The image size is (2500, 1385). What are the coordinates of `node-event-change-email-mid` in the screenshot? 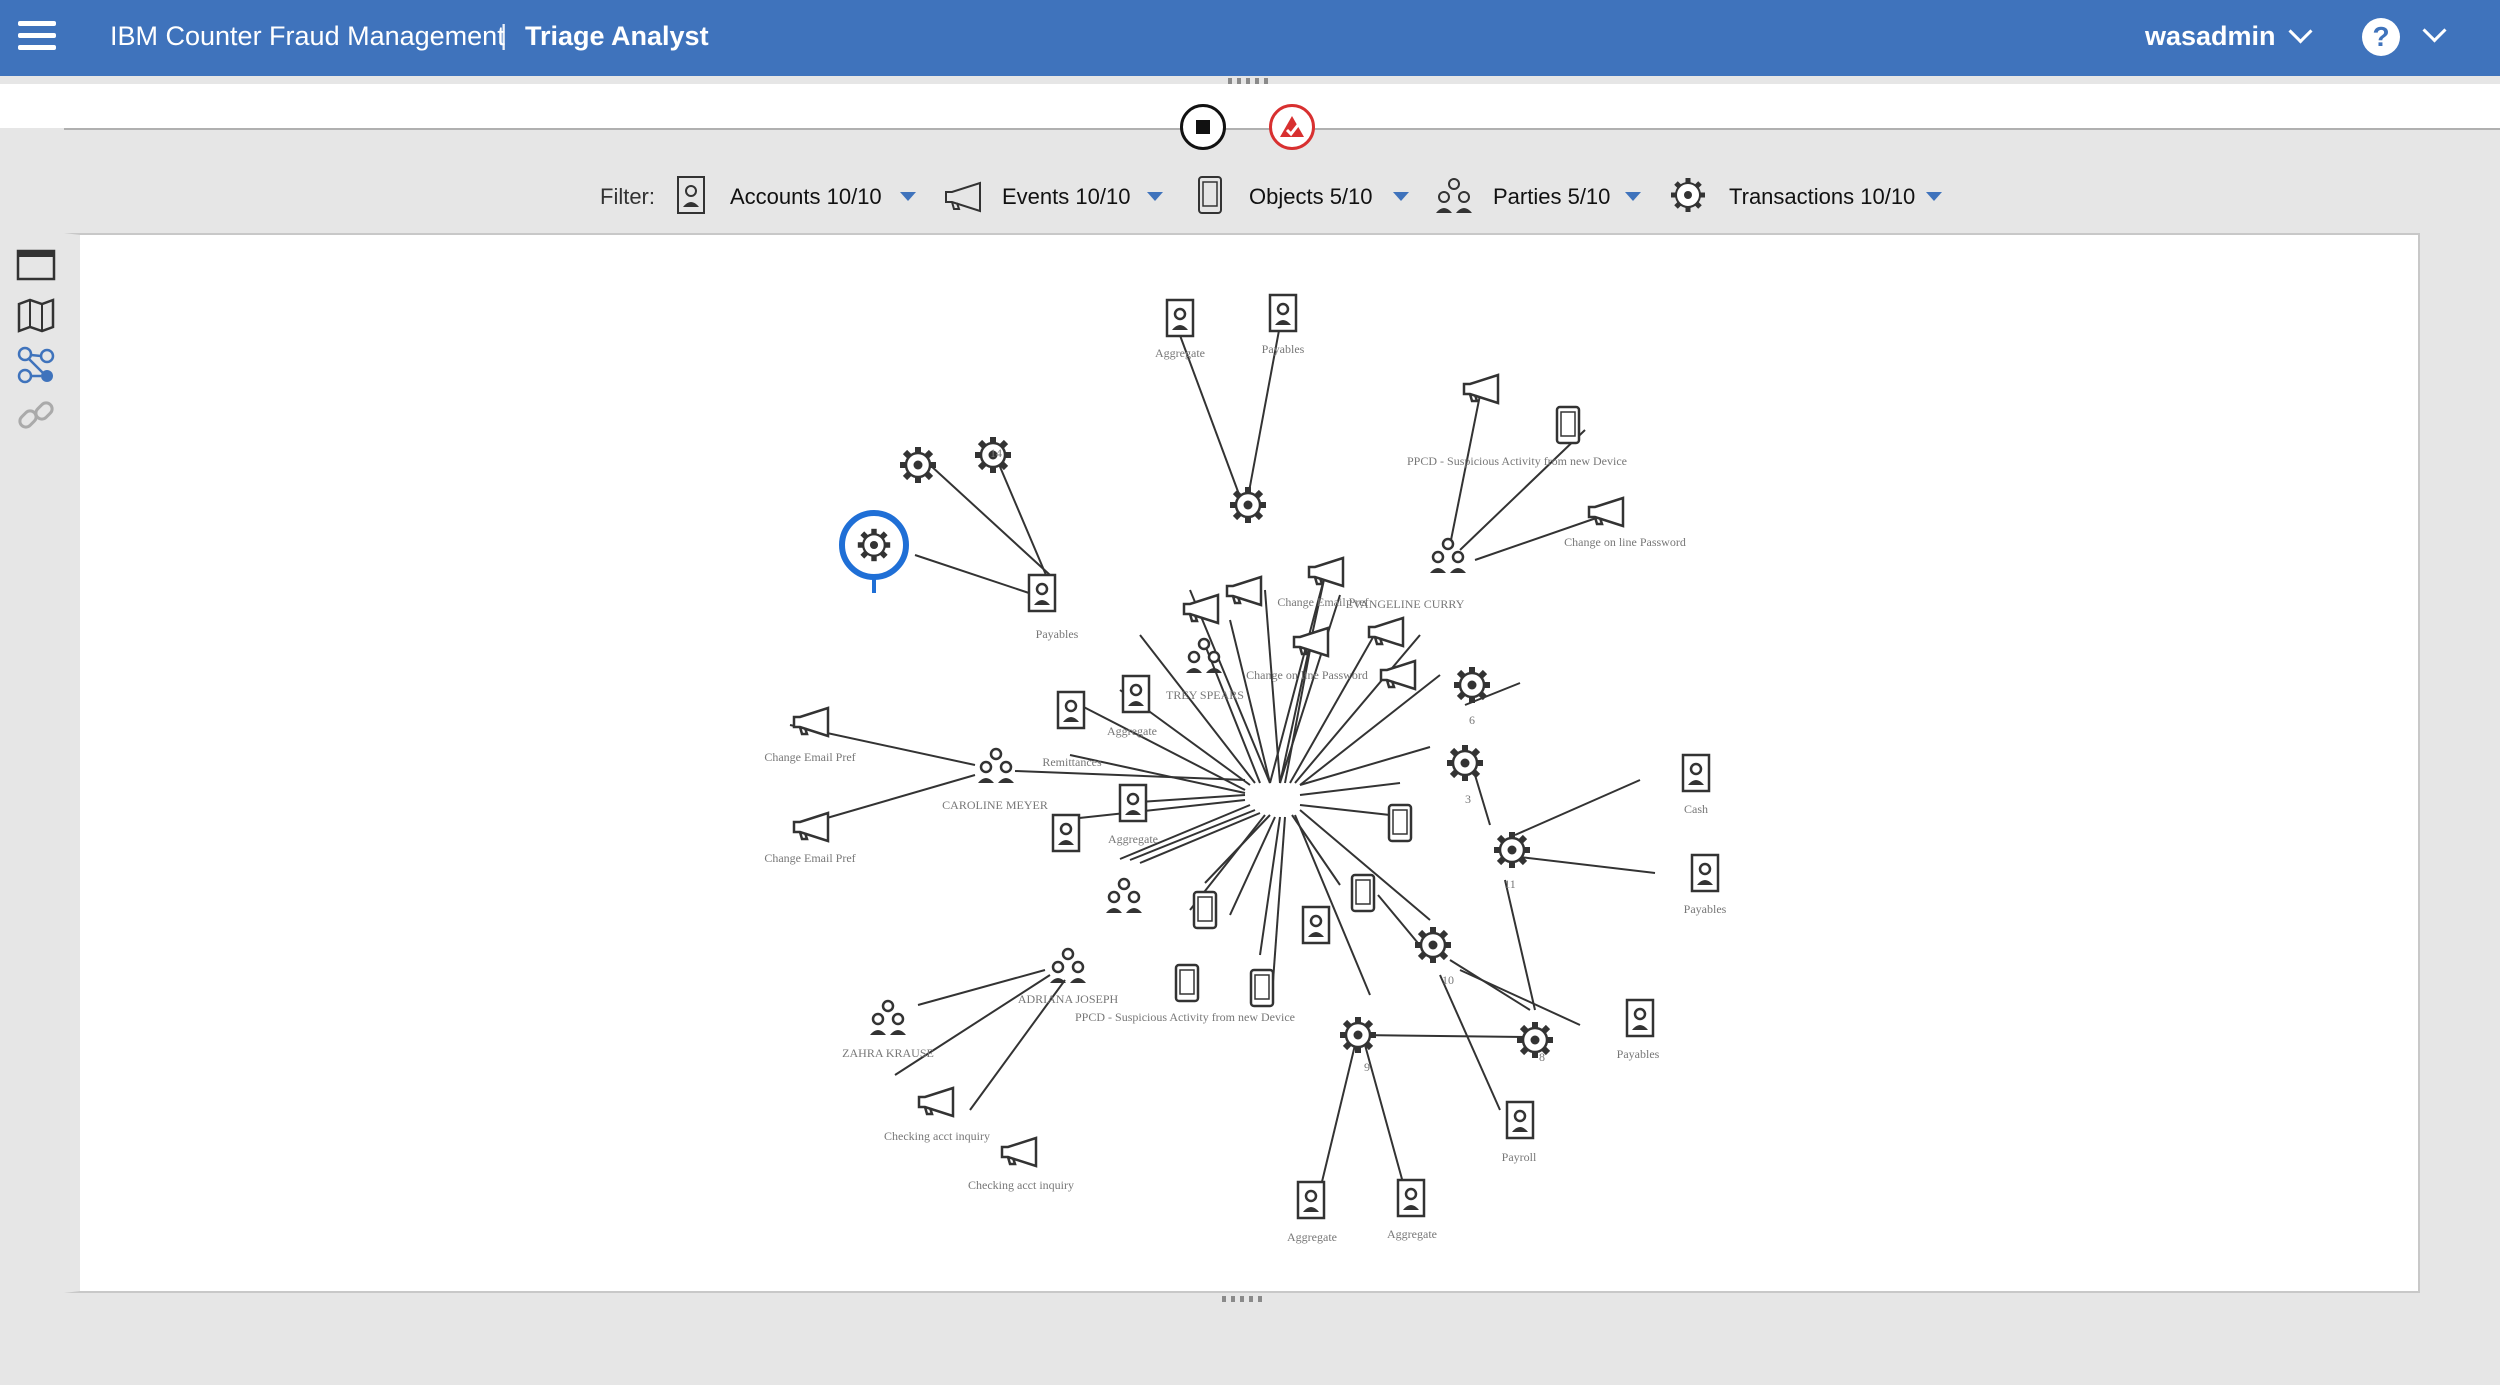 It's located at (1326, 572).